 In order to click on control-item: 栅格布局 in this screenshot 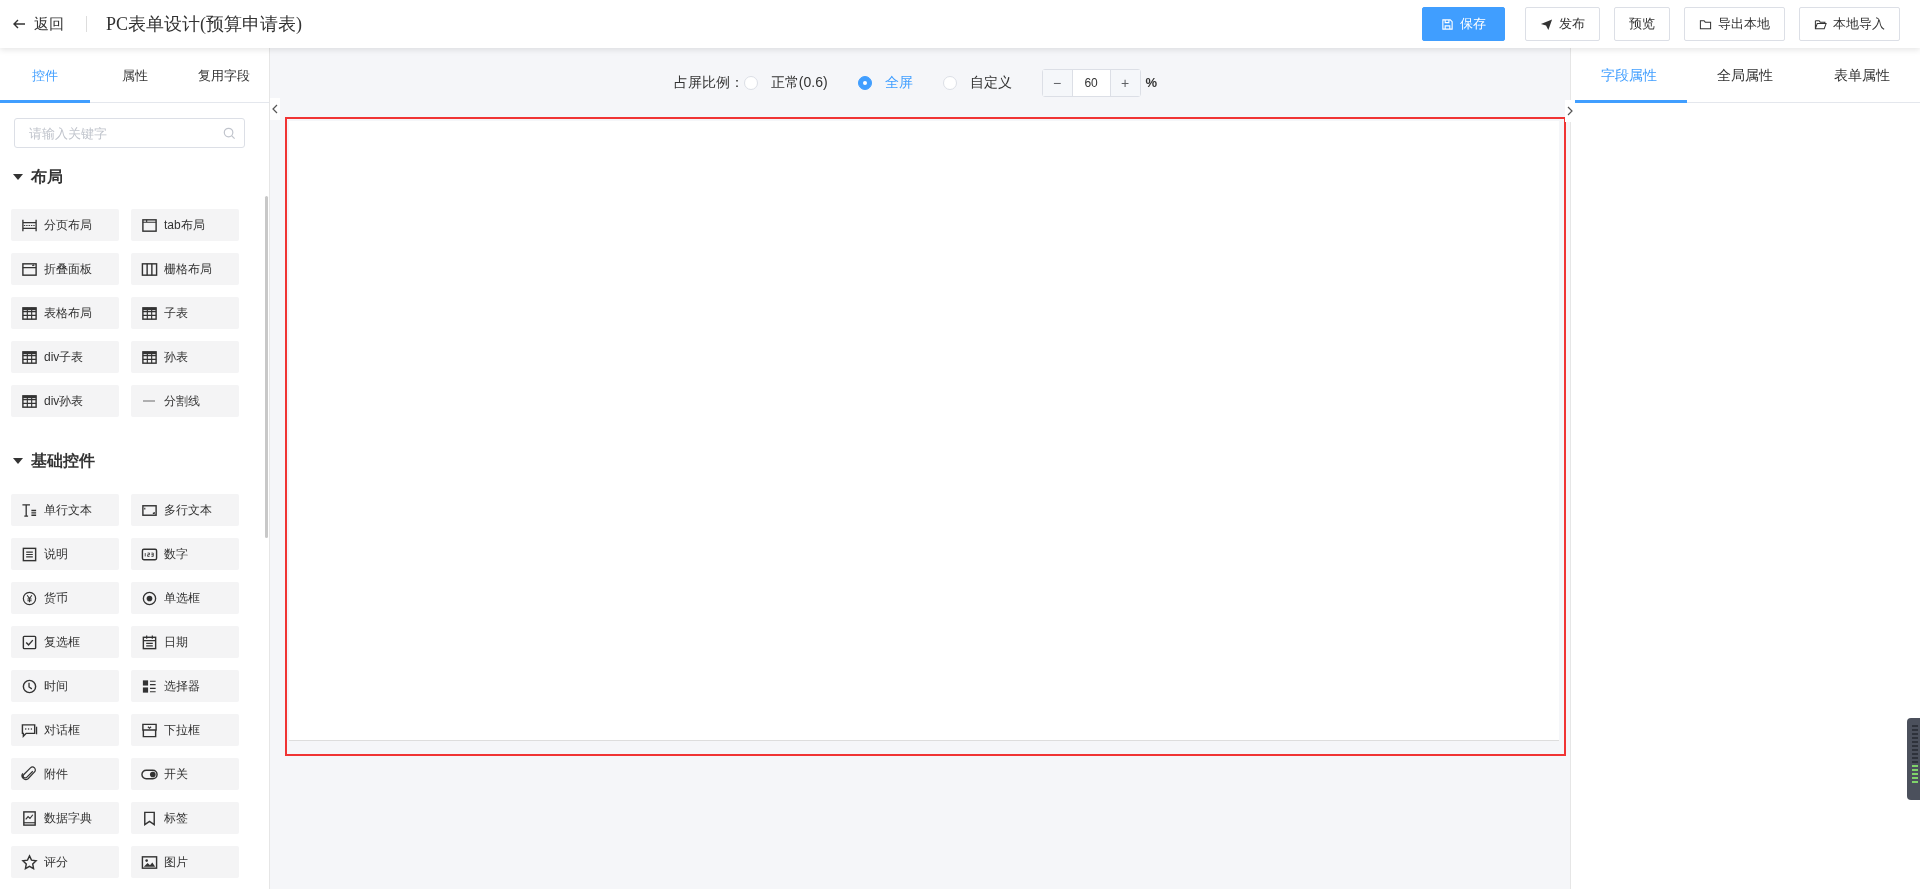, I will do `click(185, 269)`.